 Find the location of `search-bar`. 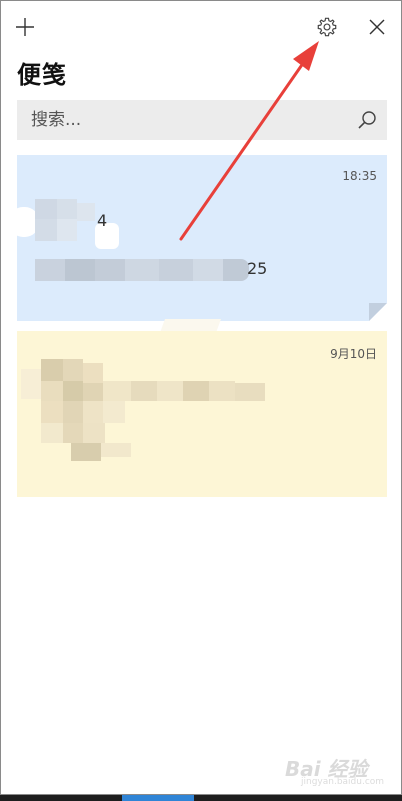

search-bar is located at coordinates (202, 120).